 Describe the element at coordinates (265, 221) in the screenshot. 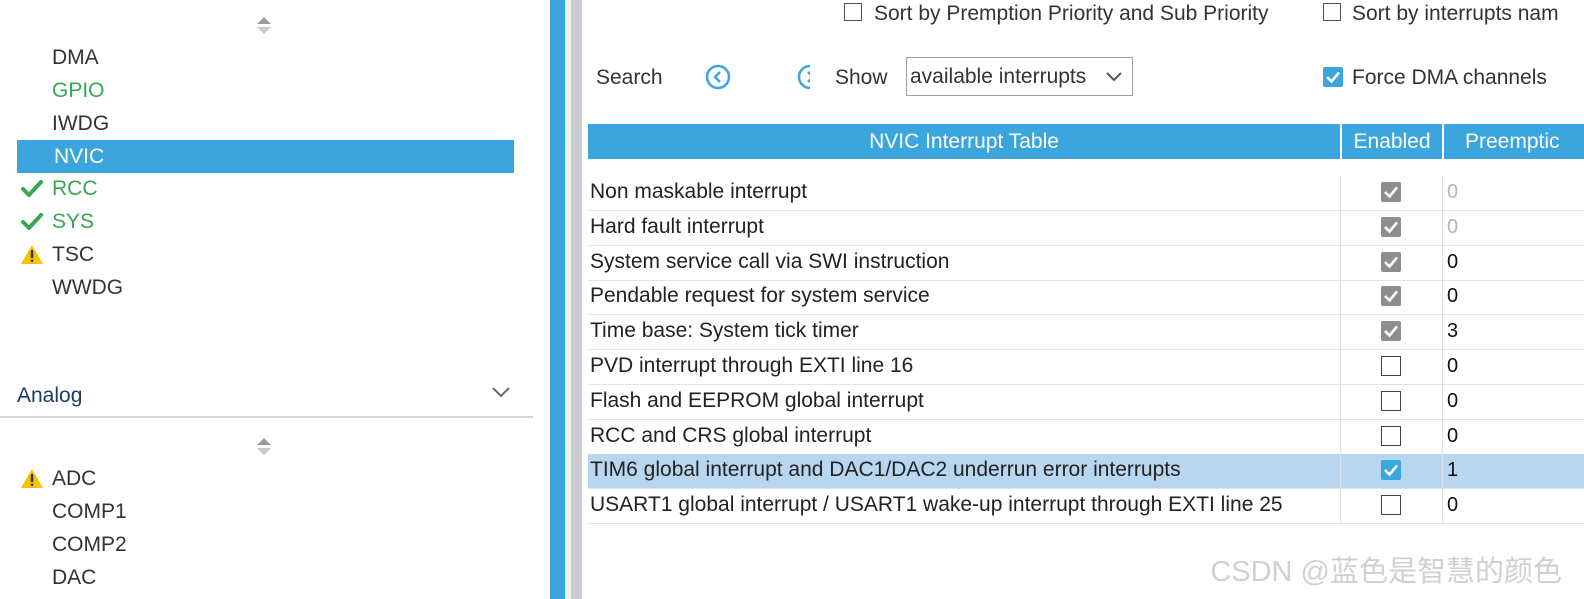

I see `sidebar-item-sys: SYS` at that location.